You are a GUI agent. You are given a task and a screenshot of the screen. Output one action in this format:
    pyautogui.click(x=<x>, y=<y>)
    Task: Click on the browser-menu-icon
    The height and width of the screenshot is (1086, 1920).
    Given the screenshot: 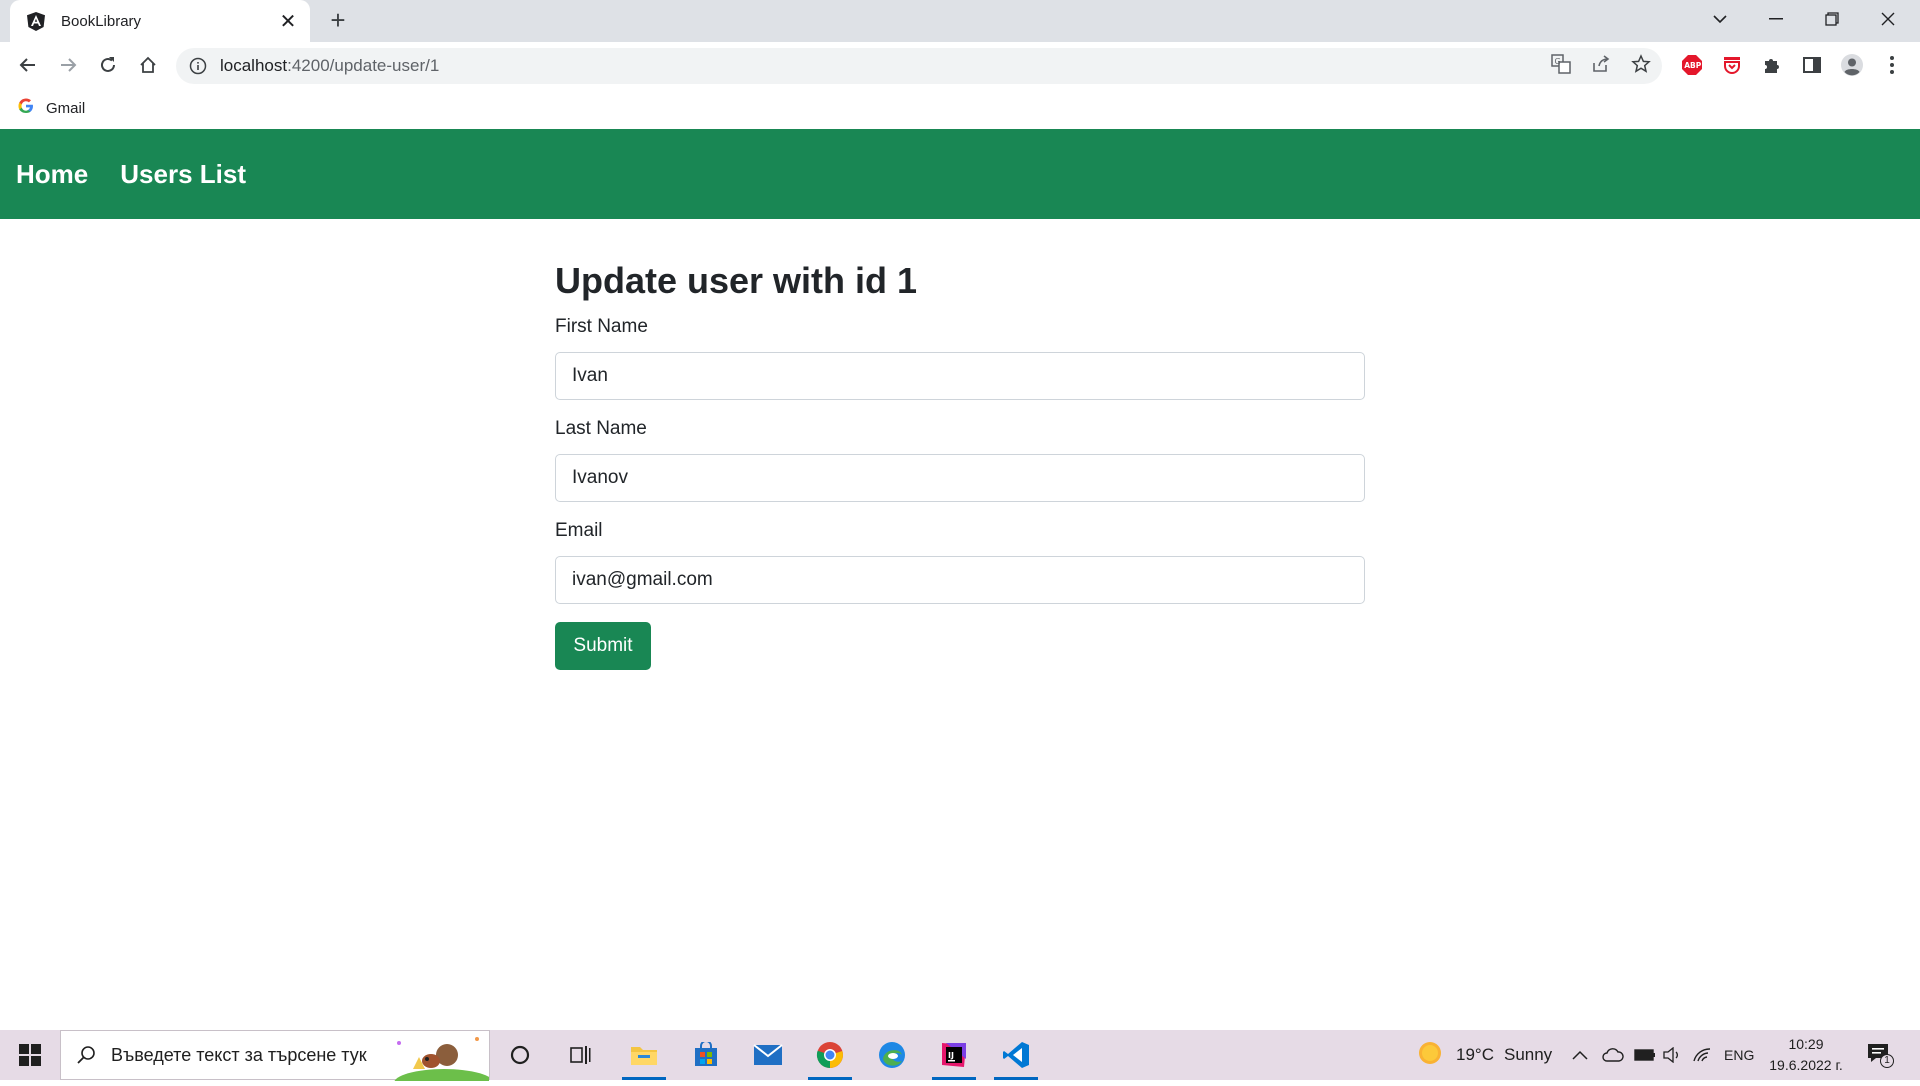 What is the action you would take?
    pyautogui.click(x=1892, y=65)
    